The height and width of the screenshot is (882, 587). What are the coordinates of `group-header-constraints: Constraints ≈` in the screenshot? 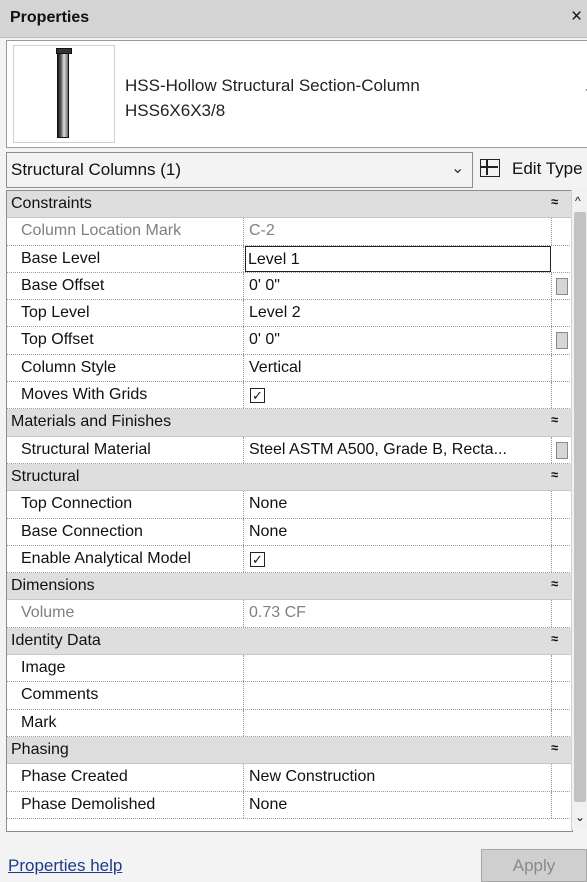 It's located at (289, 205).